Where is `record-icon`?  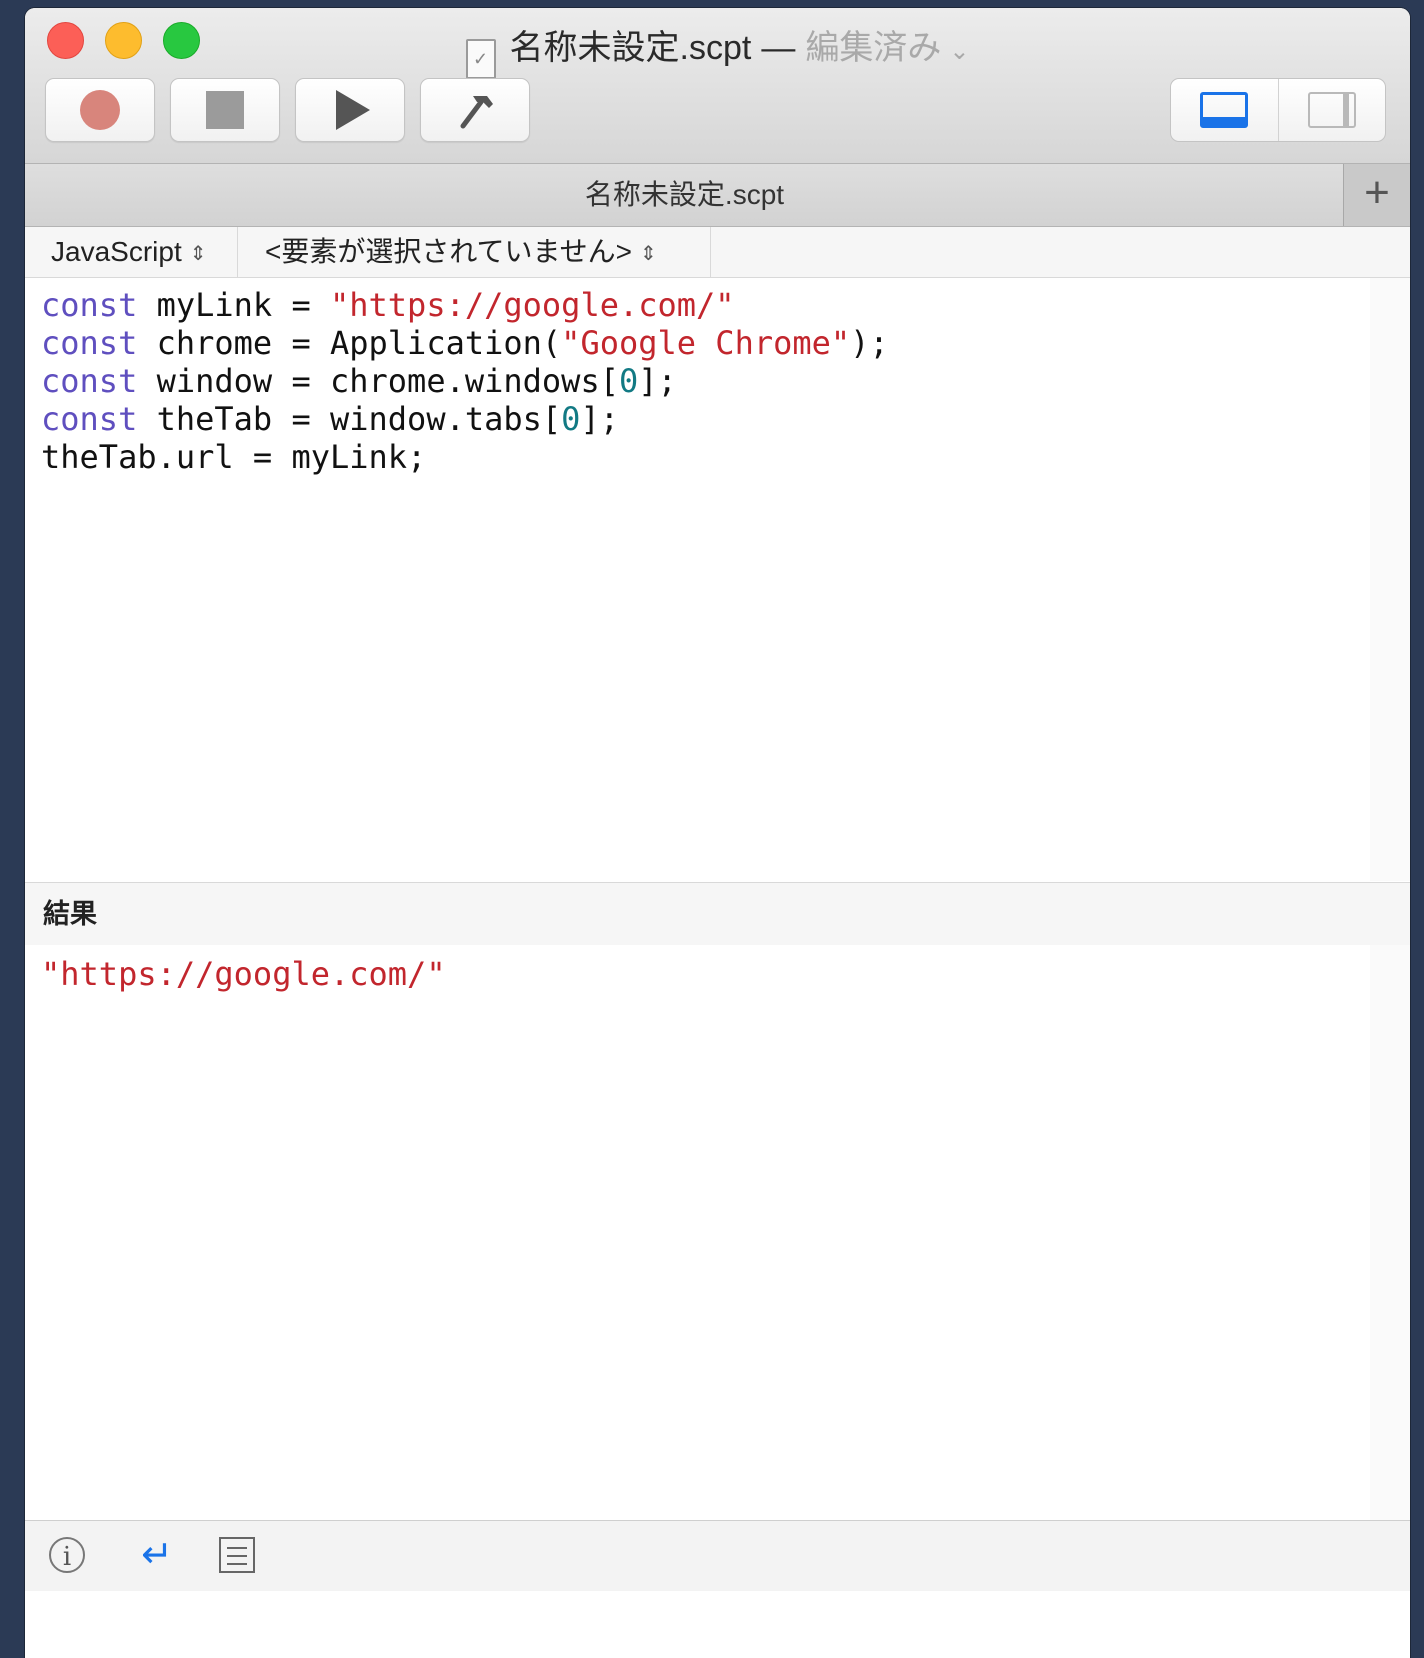
record-icon is located at coordinates (100, 110).